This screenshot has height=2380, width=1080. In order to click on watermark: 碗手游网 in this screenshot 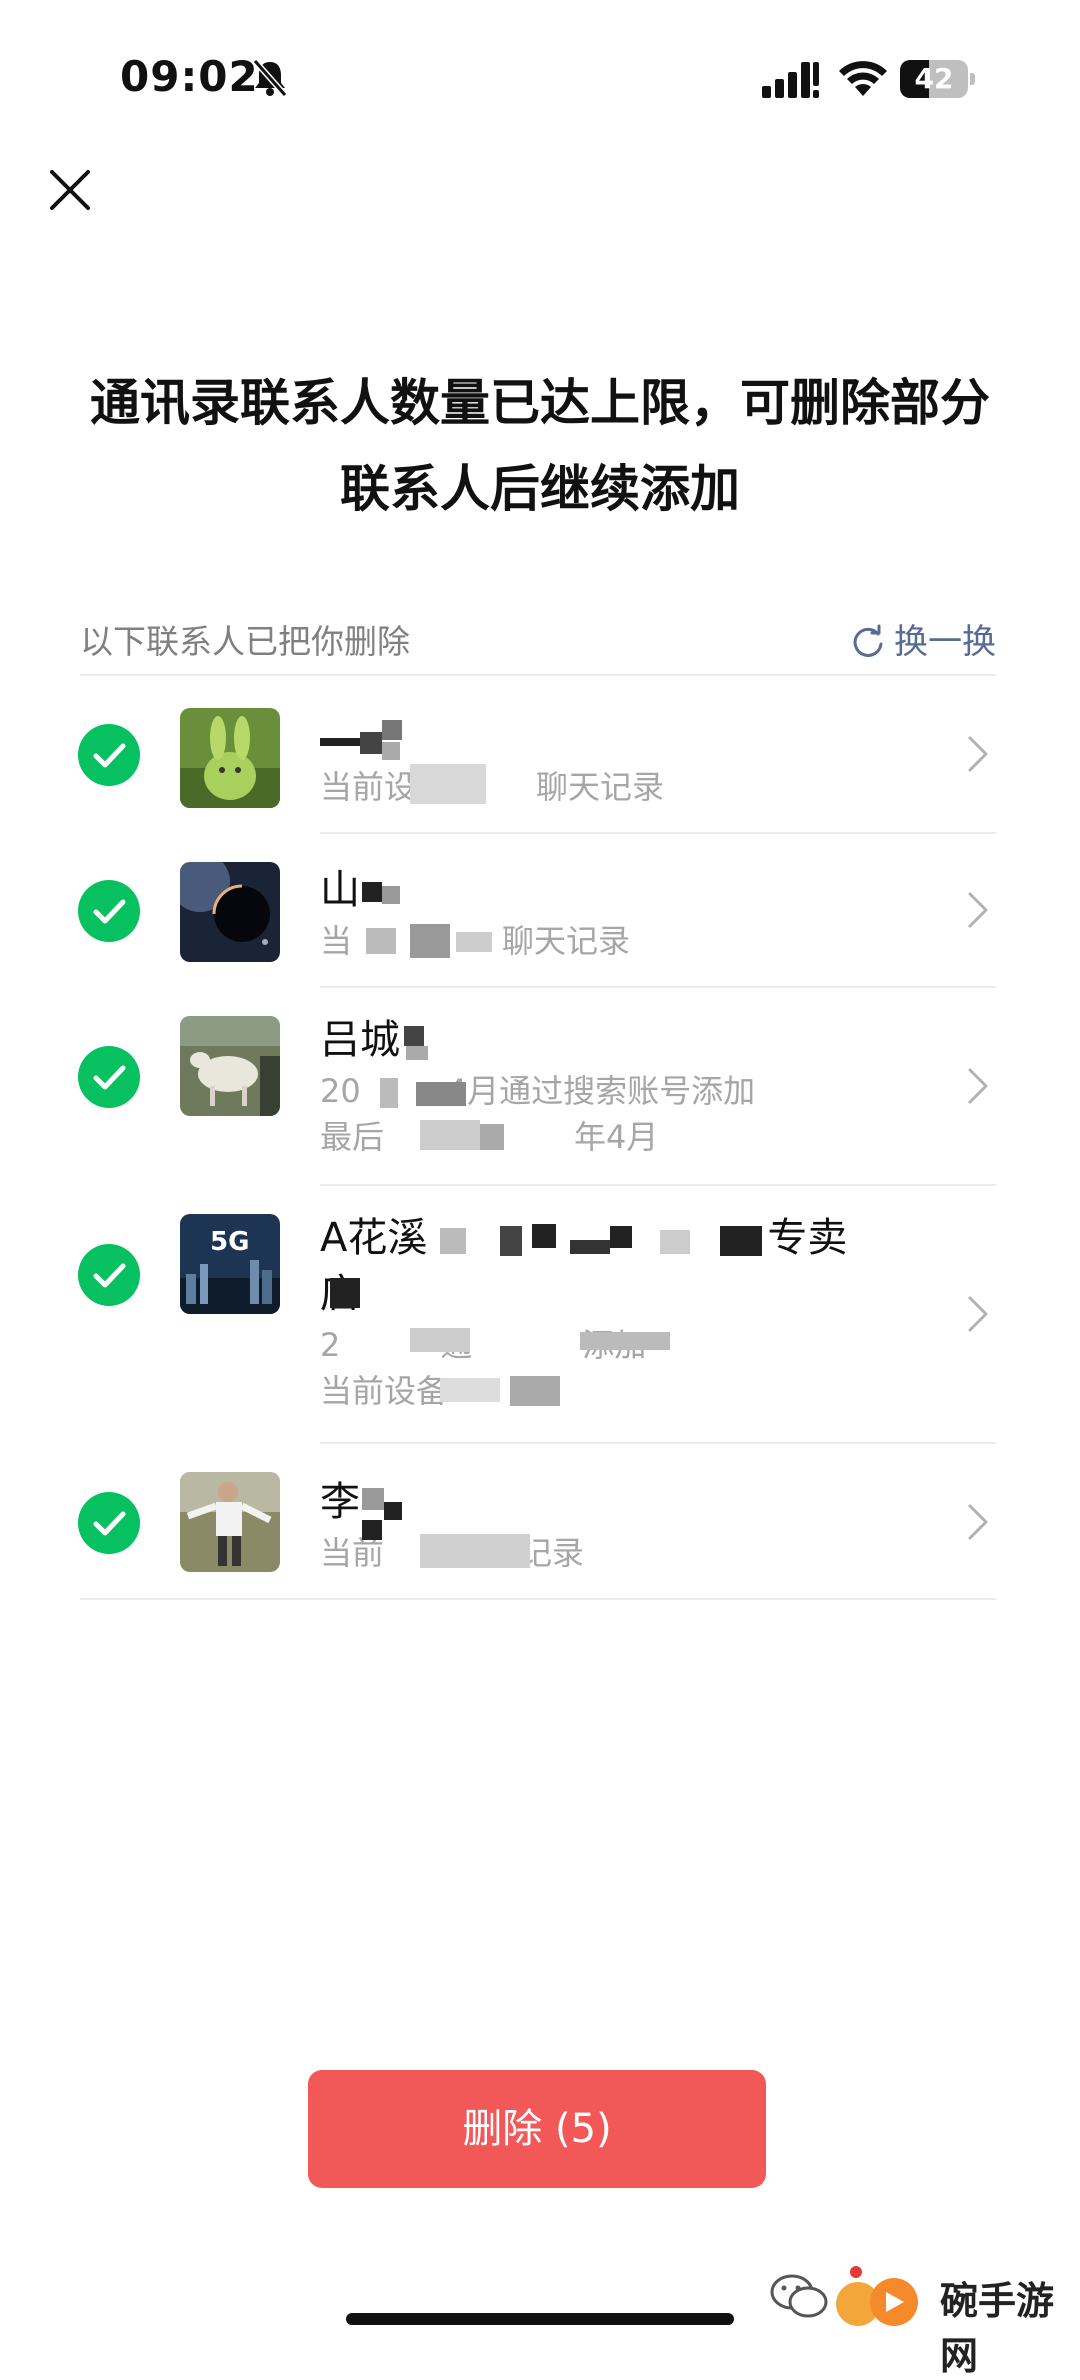, I will do `click(920, 2320)`.